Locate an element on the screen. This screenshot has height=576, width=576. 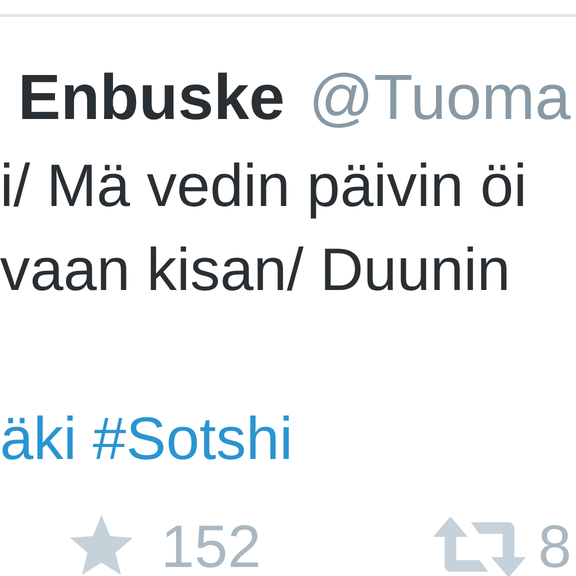
hashtag-link: #Sotshi is located at coordinates (192, 439).